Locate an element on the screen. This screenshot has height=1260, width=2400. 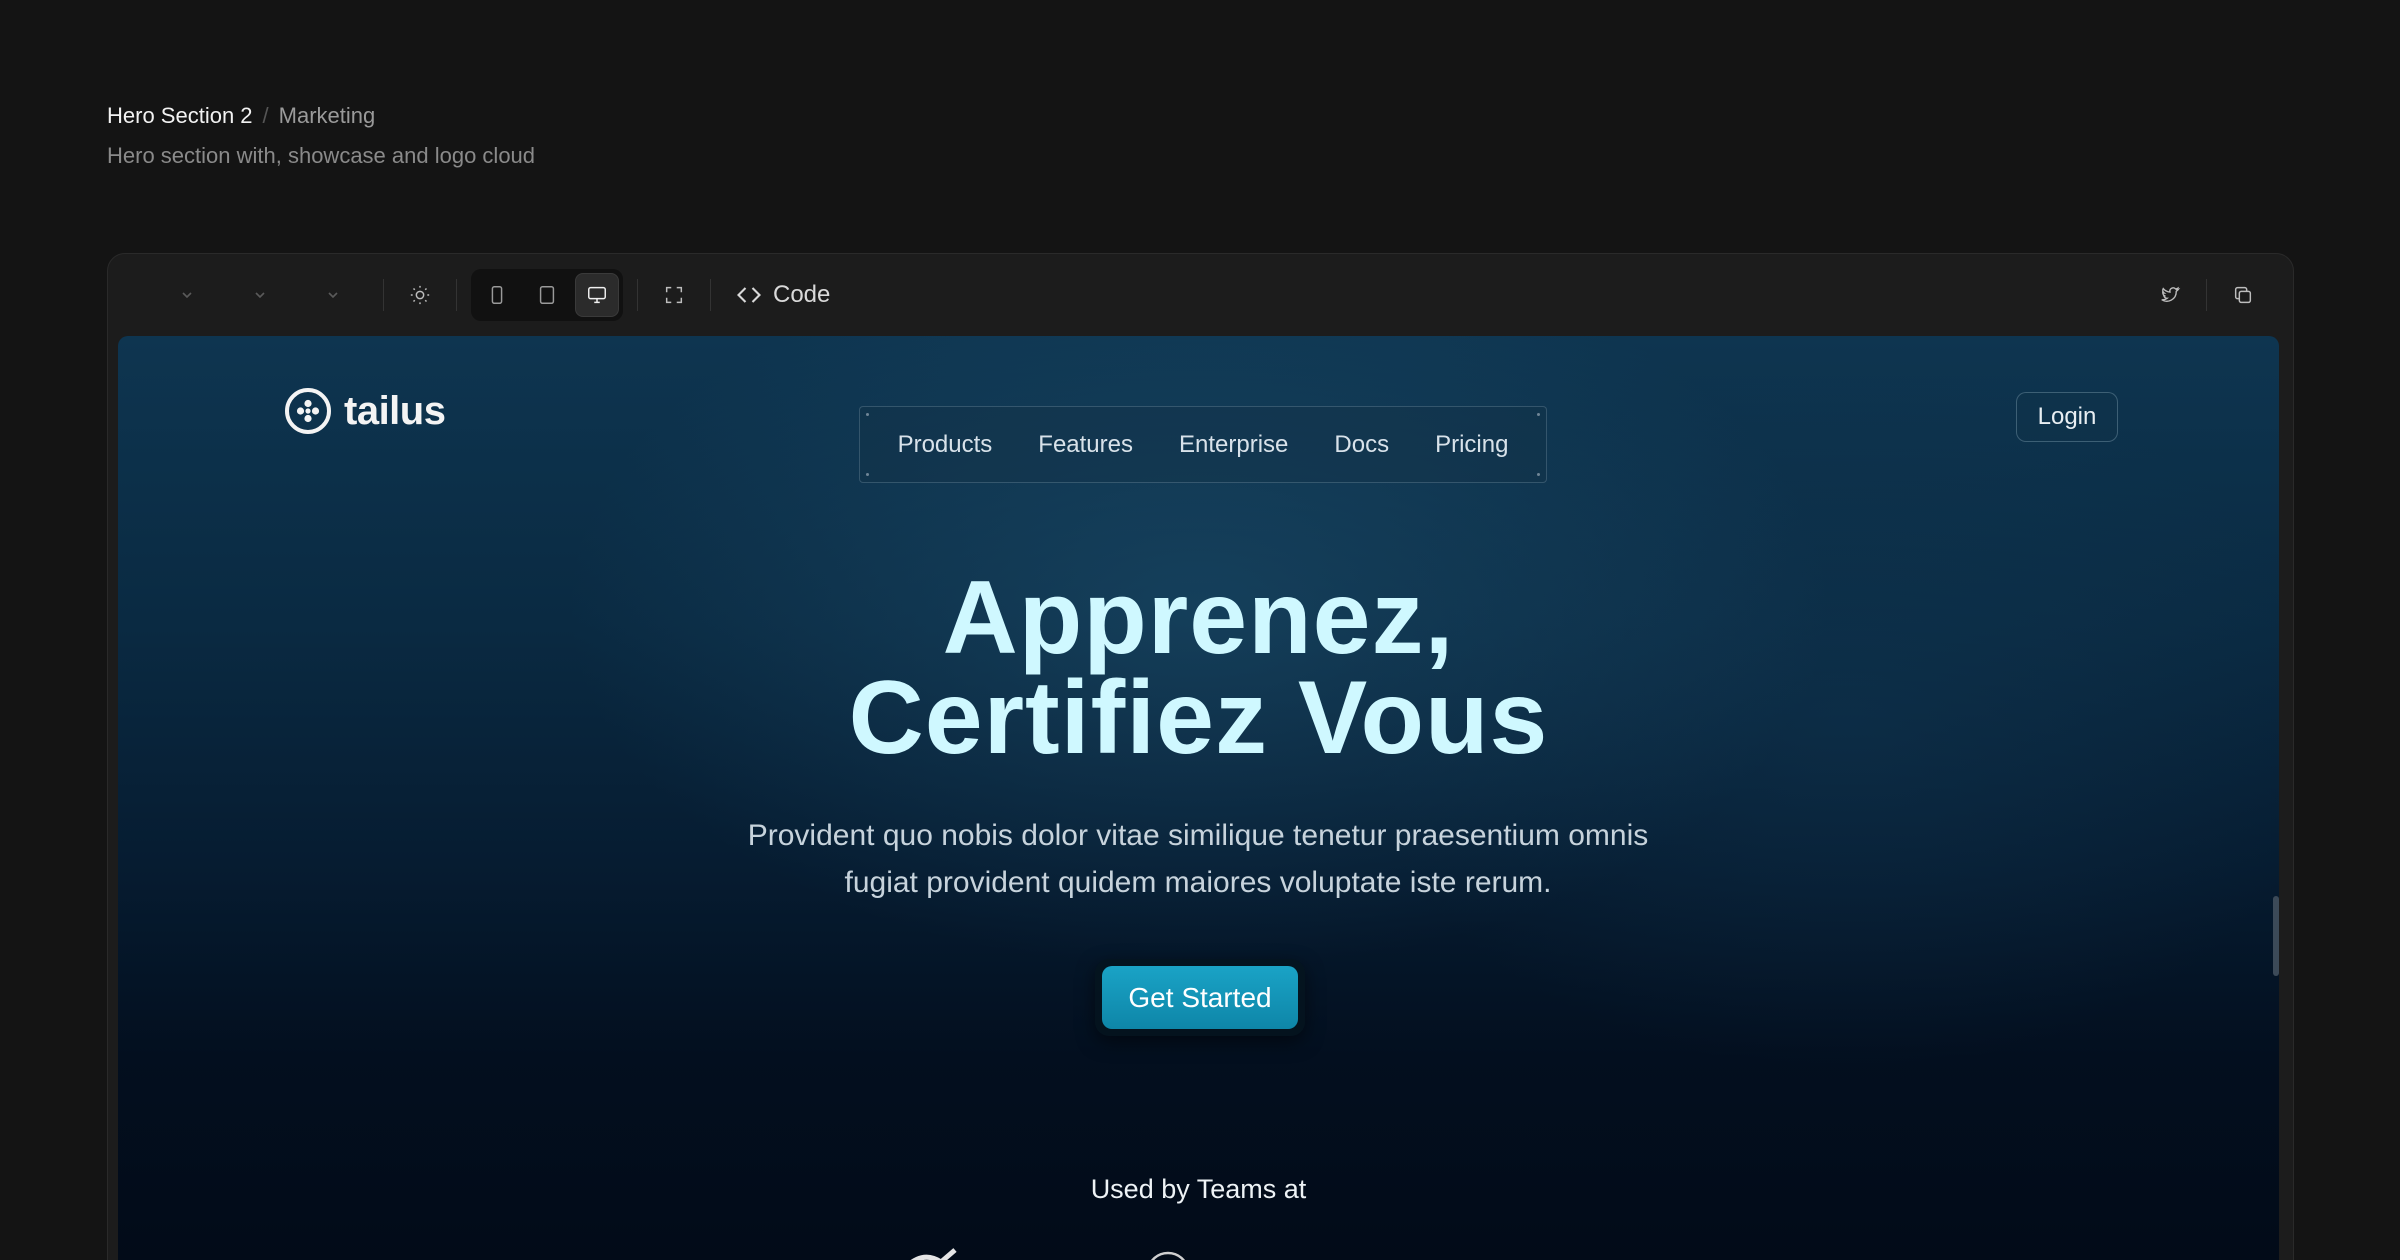
hero-title-line-2: Certifiez Vous is located at coordinates (1198, 718).